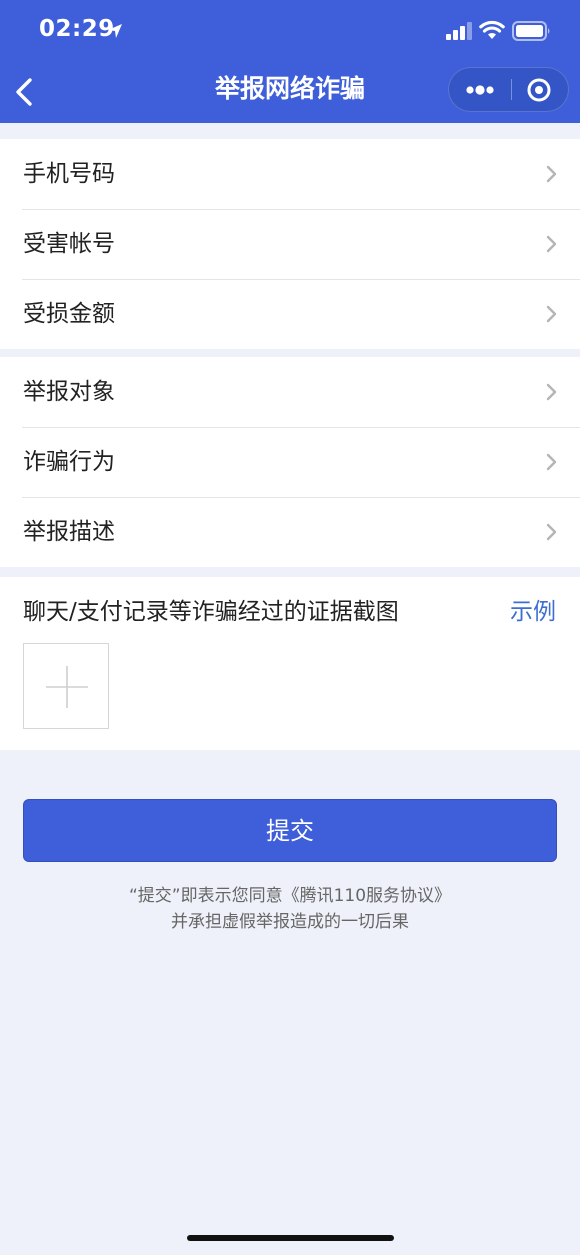 This screenshot has width=580, height=1255. What do you see at coordinates (531, 31) in the screenshot?
I see `battery-icon` at bounding box center [531, 31].